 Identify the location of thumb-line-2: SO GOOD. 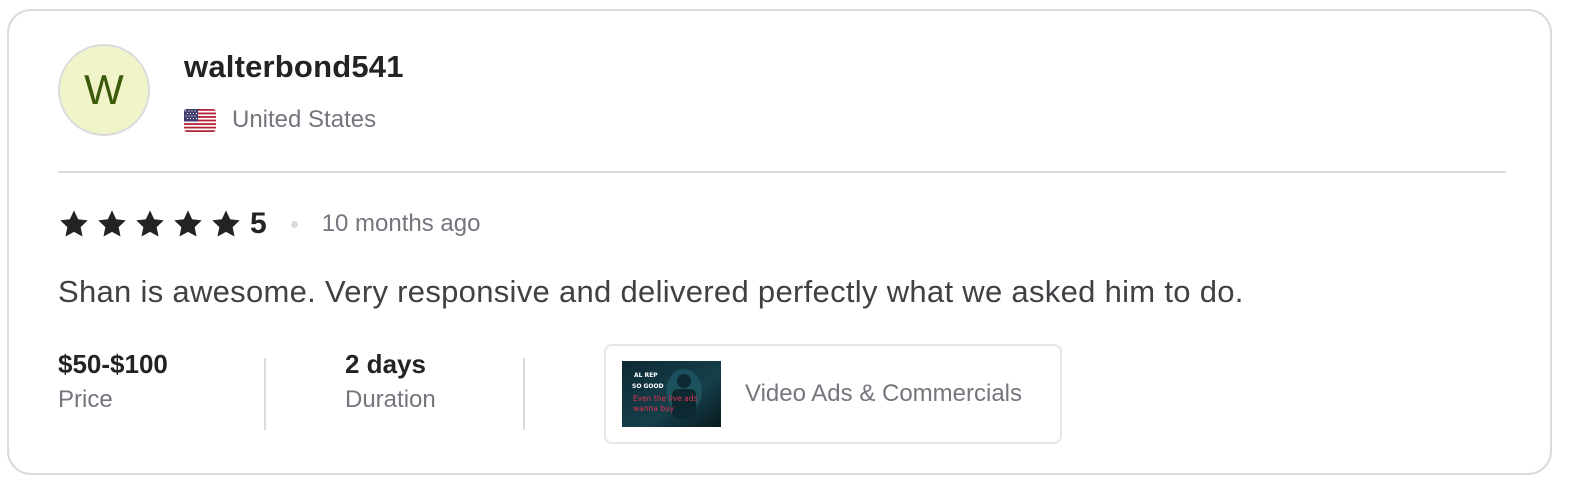
(648, 386).